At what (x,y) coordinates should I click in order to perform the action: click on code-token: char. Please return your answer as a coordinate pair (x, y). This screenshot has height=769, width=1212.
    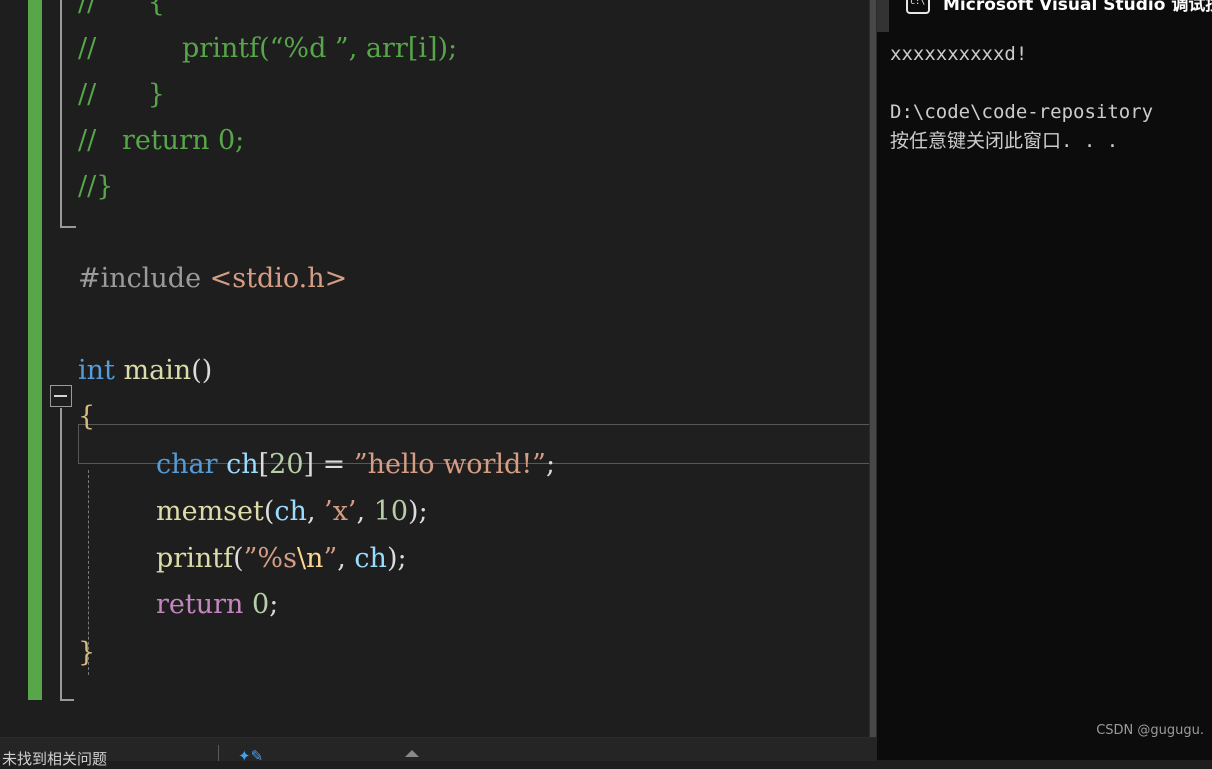
    Looking at the image, I should click on (187, 464).